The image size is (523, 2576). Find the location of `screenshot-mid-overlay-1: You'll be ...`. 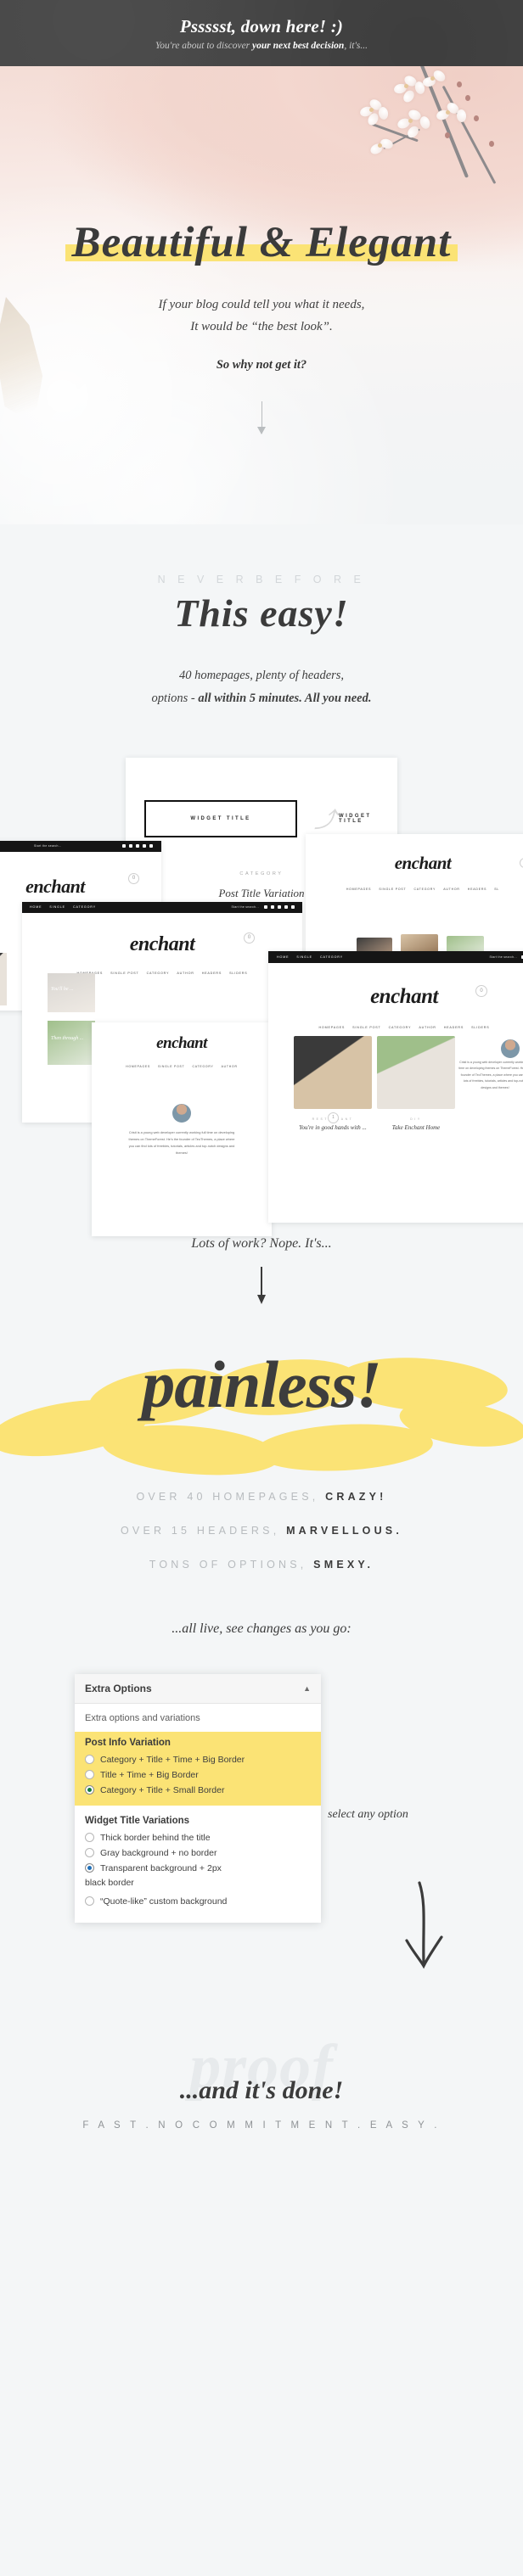

screenshot-mid-overlay-1: You'll be ... is located at coordinates (62, 989).